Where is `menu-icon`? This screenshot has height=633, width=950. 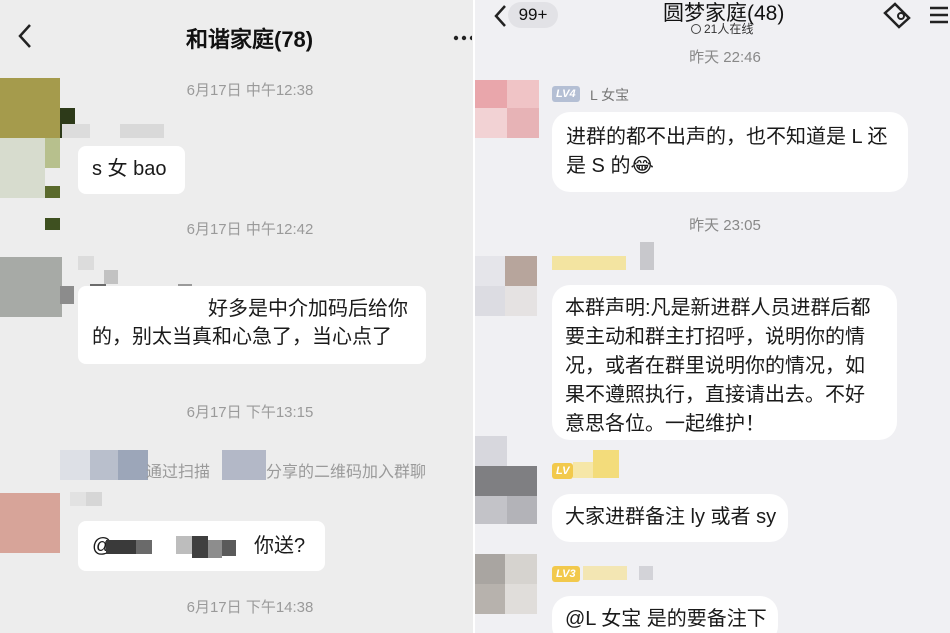
menu-icon is located at coordinates (939, 15).